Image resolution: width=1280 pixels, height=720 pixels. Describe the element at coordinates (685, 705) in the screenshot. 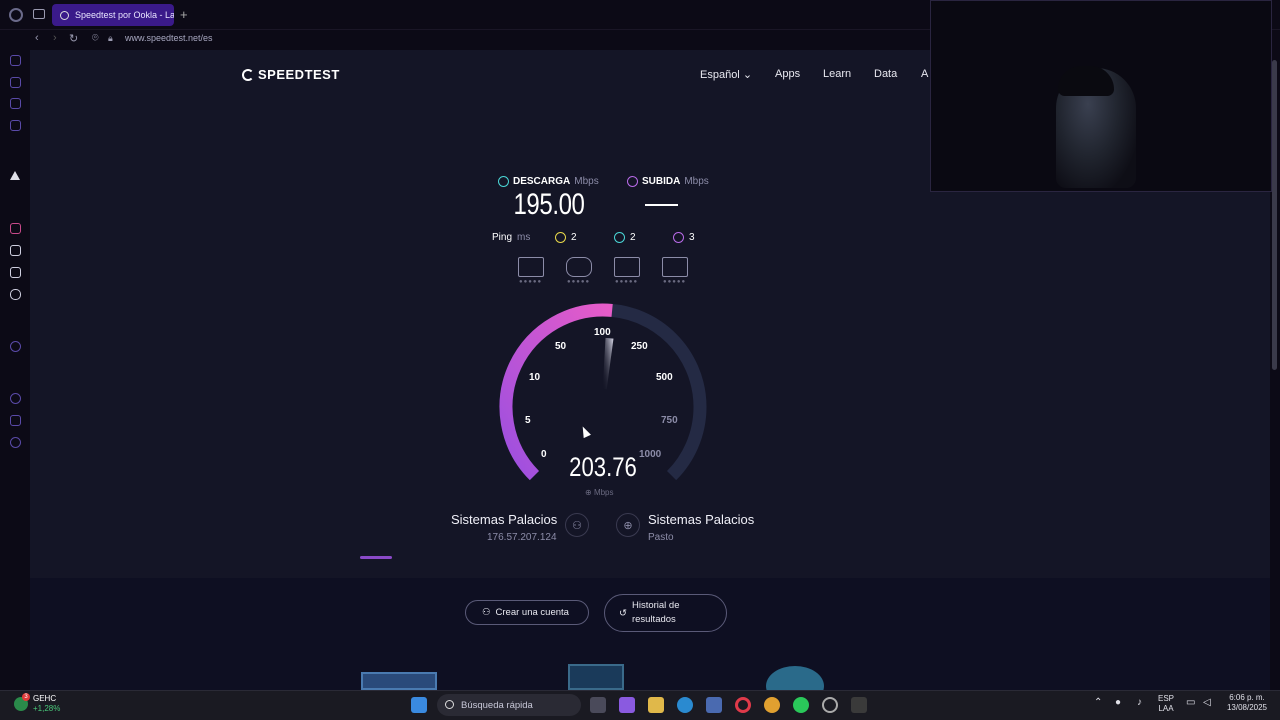

I see `edge-icon` at that location.